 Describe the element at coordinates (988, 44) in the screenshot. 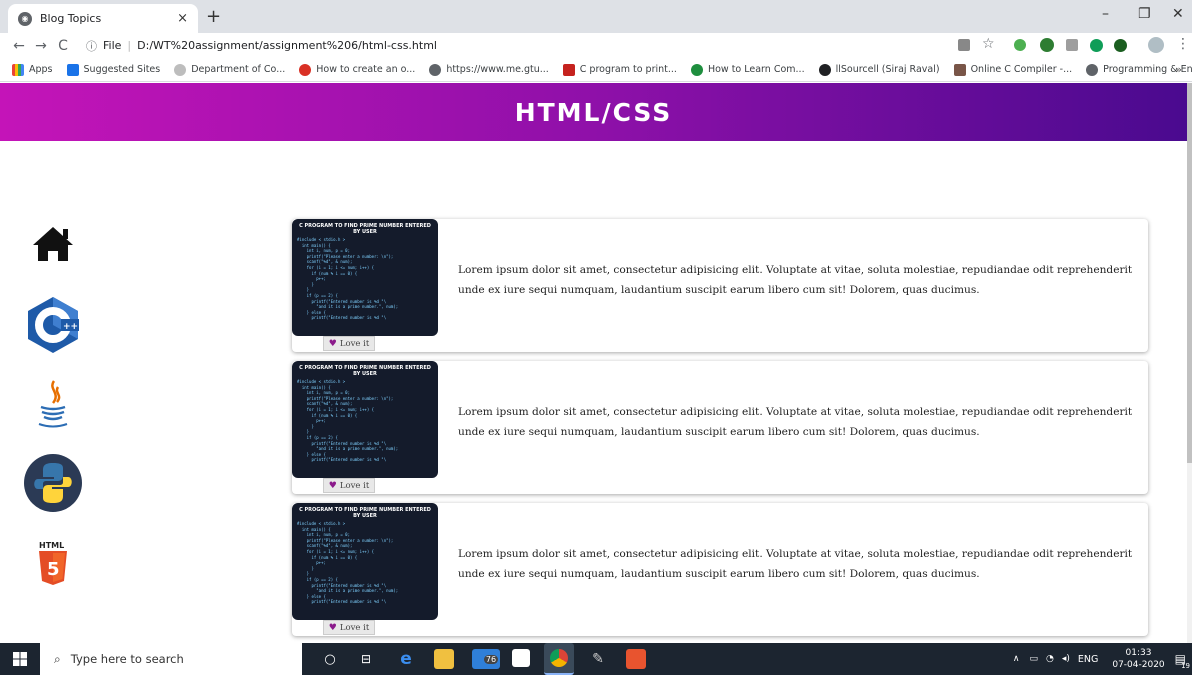

I see `star-icon: ☆` at that location.